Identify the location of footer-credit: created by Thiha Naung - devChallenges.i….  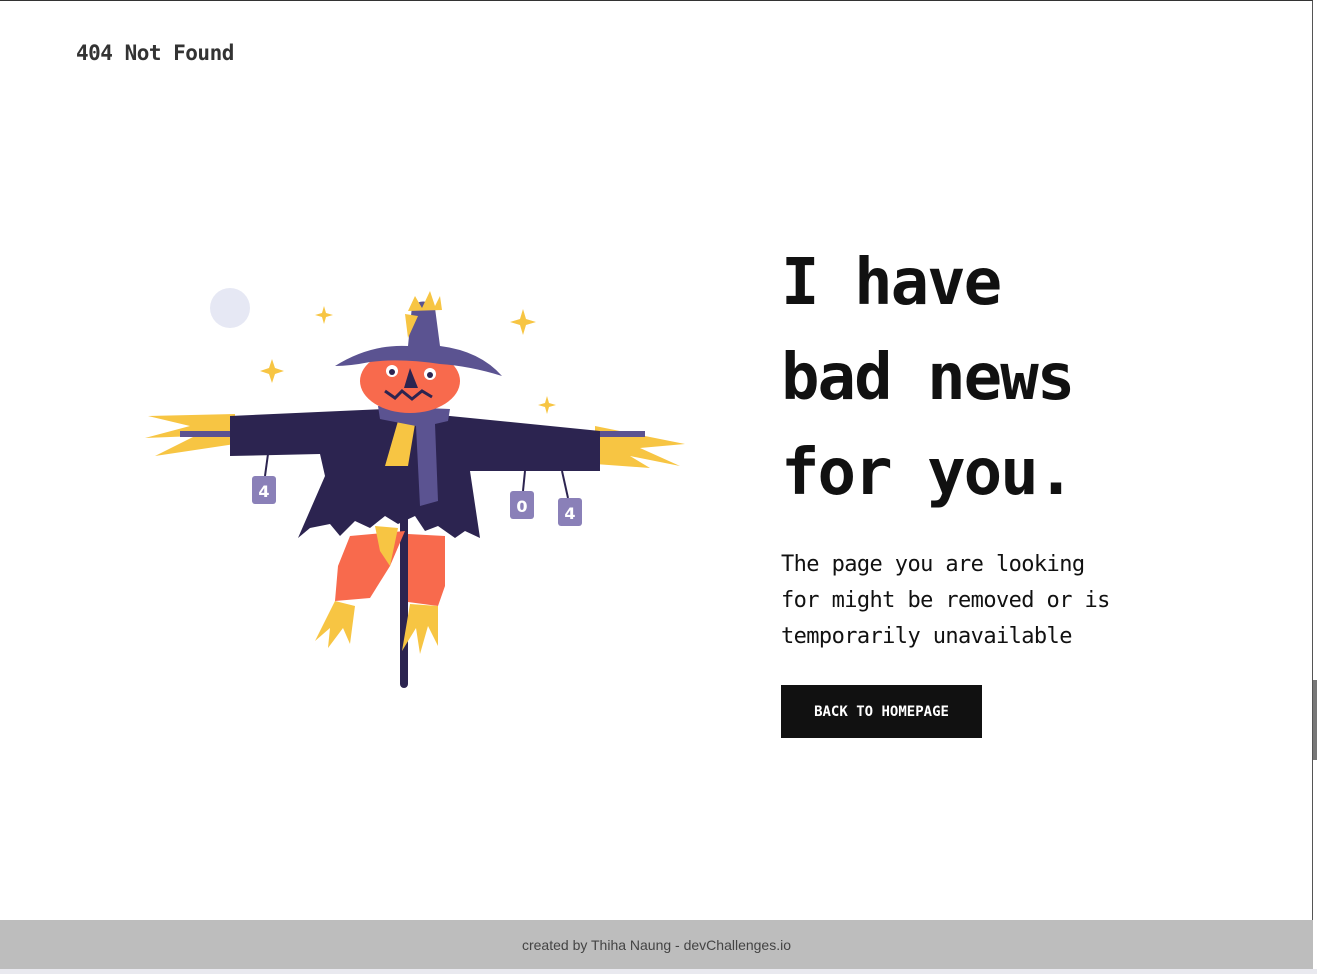
(656, 945).